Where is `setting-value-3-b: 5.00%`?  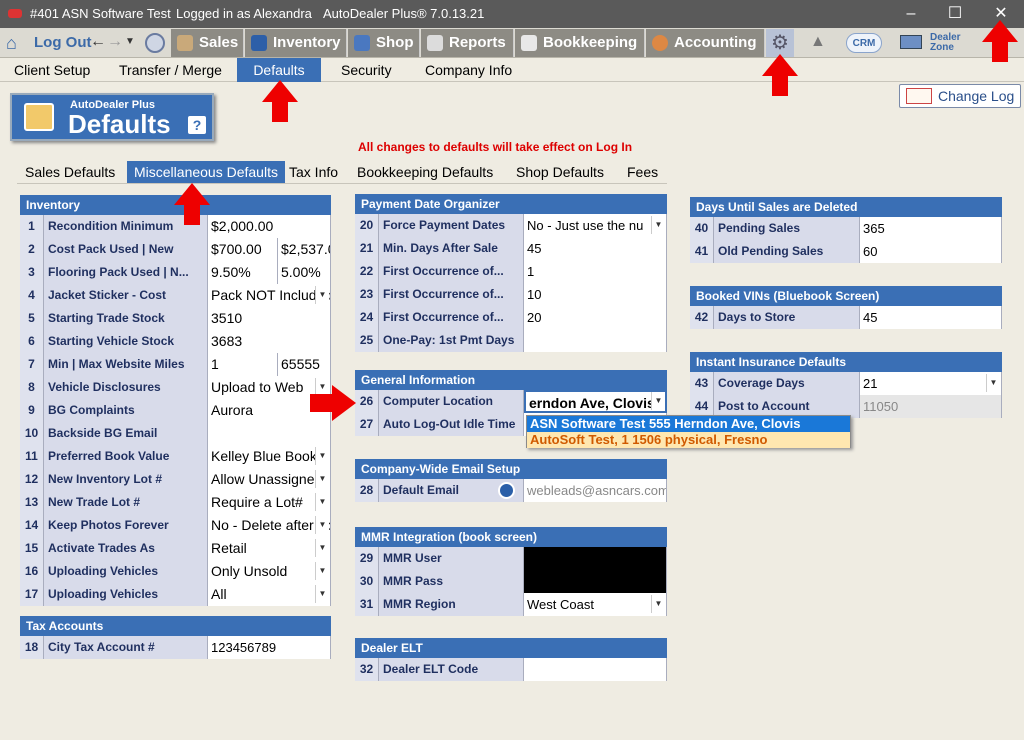 setting-value-3-b: 5.00% is located at coordinates (304, 272).